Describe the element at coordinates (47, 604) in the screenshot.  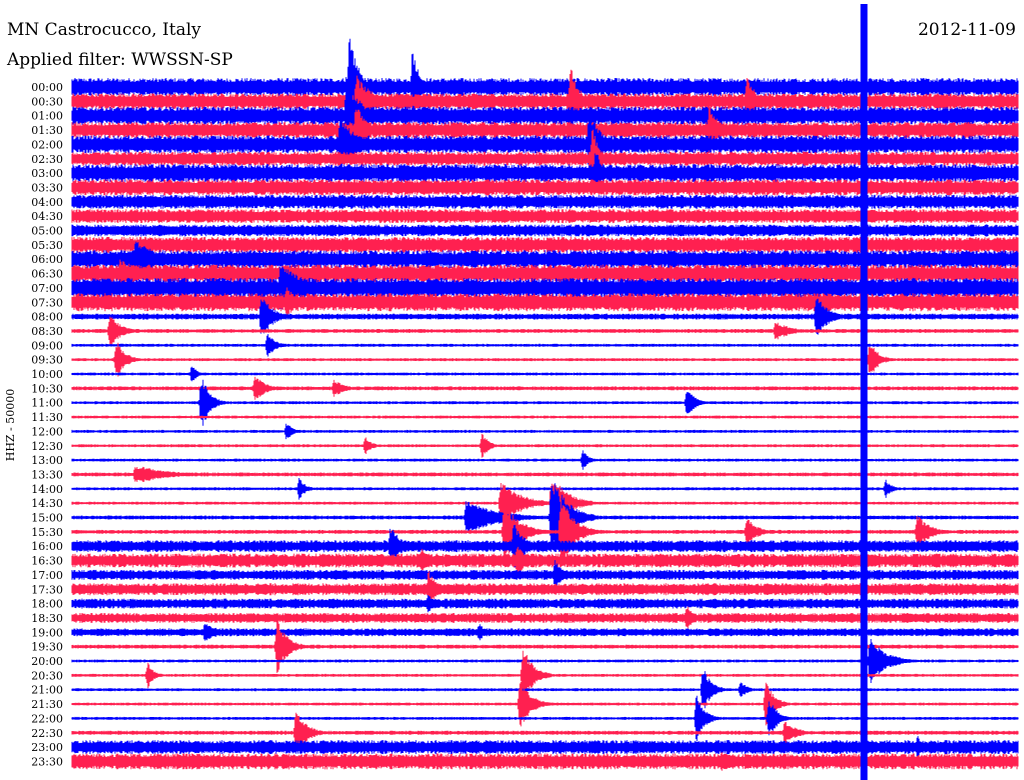
I see `tick-label: 18:00` at that location.